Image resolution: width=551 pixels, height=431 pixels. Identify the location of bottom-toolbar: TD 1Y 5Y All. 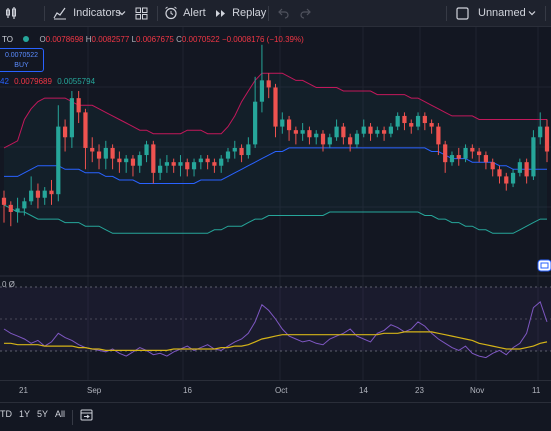
(275, 416).